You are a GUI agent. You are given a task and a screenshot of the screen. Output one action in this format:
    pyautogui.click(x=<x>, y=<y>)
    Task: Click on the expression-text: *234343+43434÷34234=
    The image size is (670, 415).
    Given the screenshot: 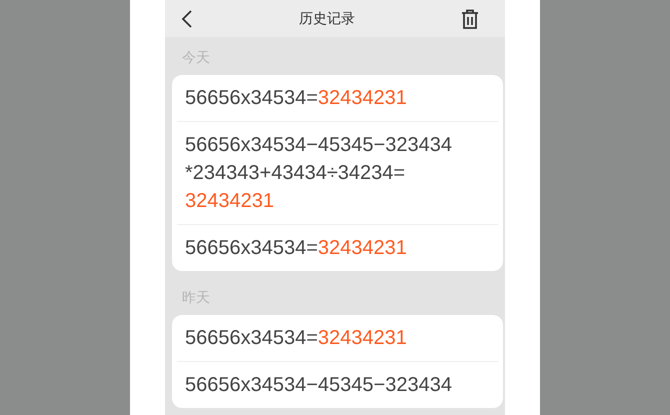 What is the action you would take?
    pyautogui.click(x=295, y=173)
    